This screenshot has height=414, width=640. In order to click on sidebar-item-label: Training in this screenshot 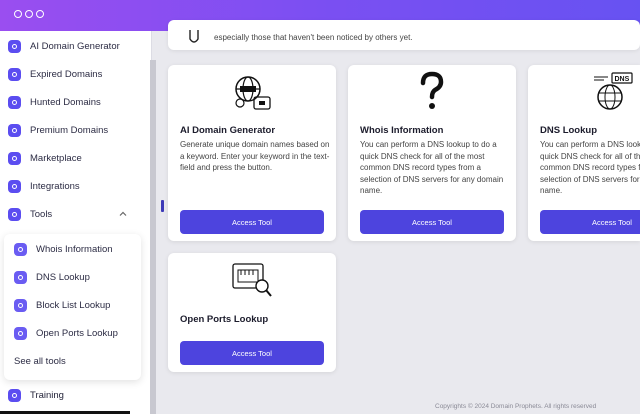, I will do `click(47, 395)`.